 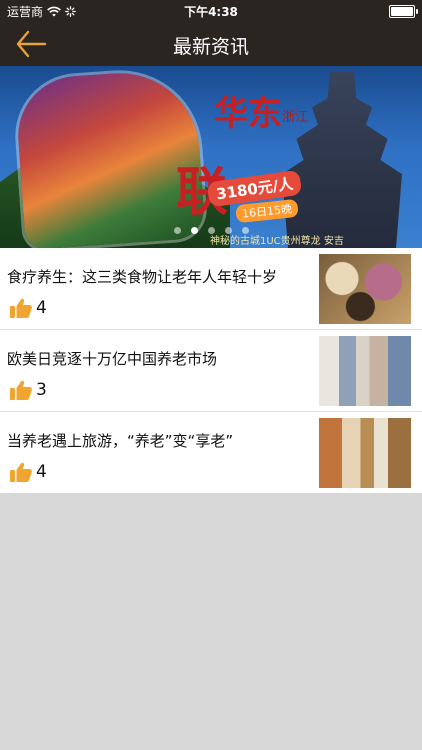 I want to click on status-time: 下午4:38, so click(x=211, y=12).